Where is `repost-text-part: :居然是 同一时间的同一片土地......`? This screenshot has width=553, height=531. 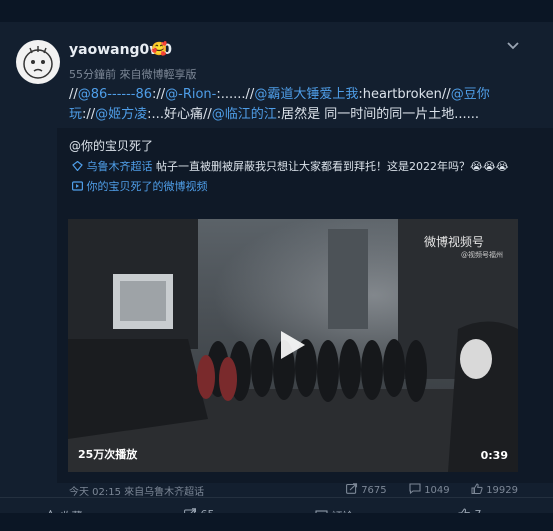
repost-text-part: :居然是 同一时间的同一片土地...... is located at coordinates (378, 114).